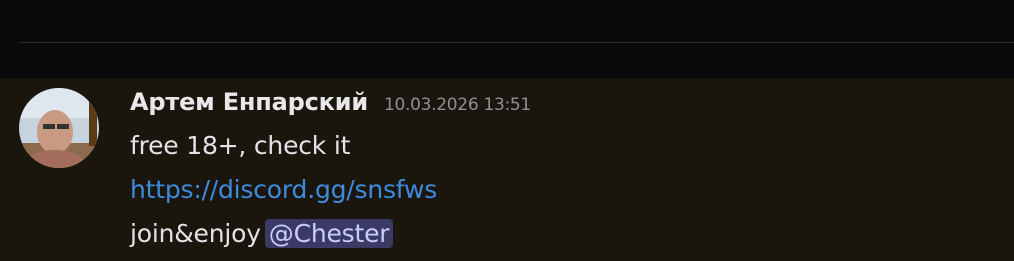  What do you see at coordinates (195, 233) in the screenshot?
I see `message-text: join&enjoy` at bounding box center [195, 233].